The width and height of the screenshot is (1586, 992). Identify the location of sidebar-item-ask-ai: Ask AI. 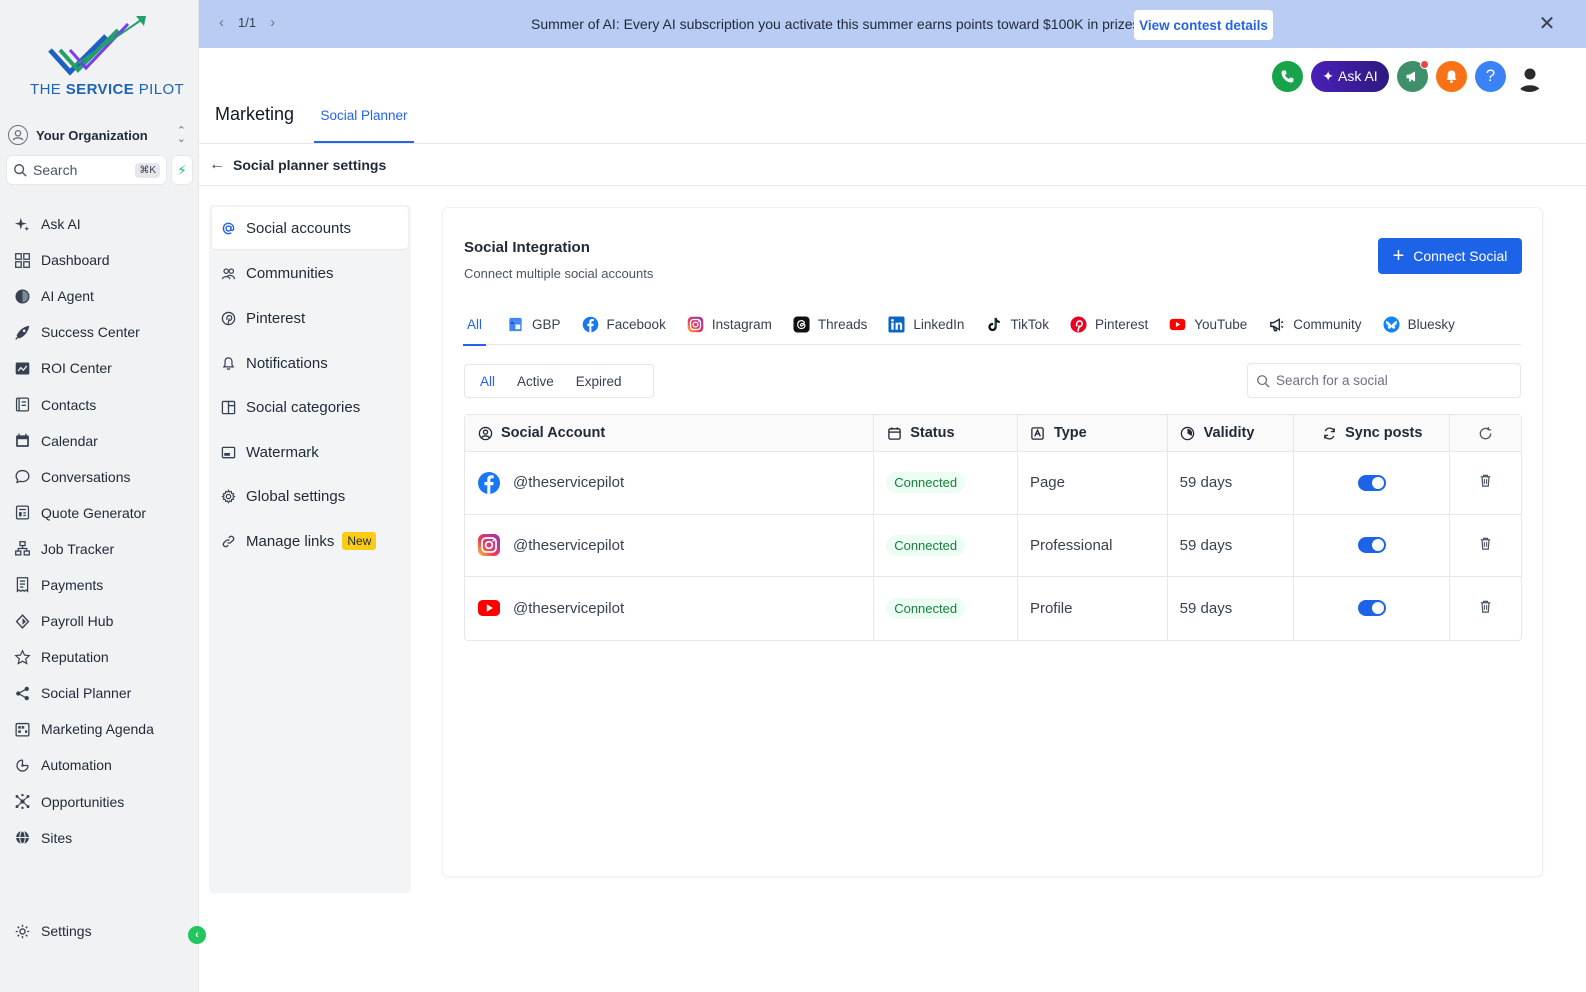
(99, 224).